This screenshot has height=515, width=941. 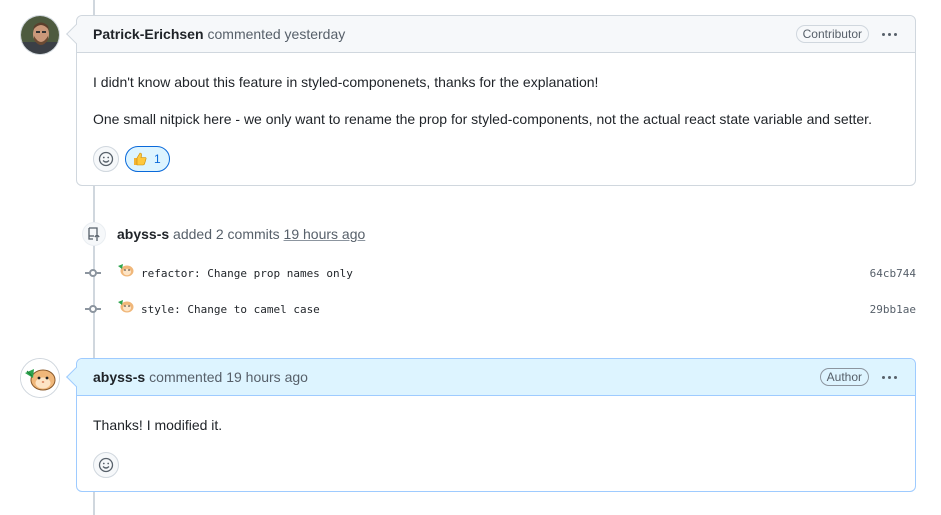 I want to click on reactions-bar: 1, so click(x=496, y=159).